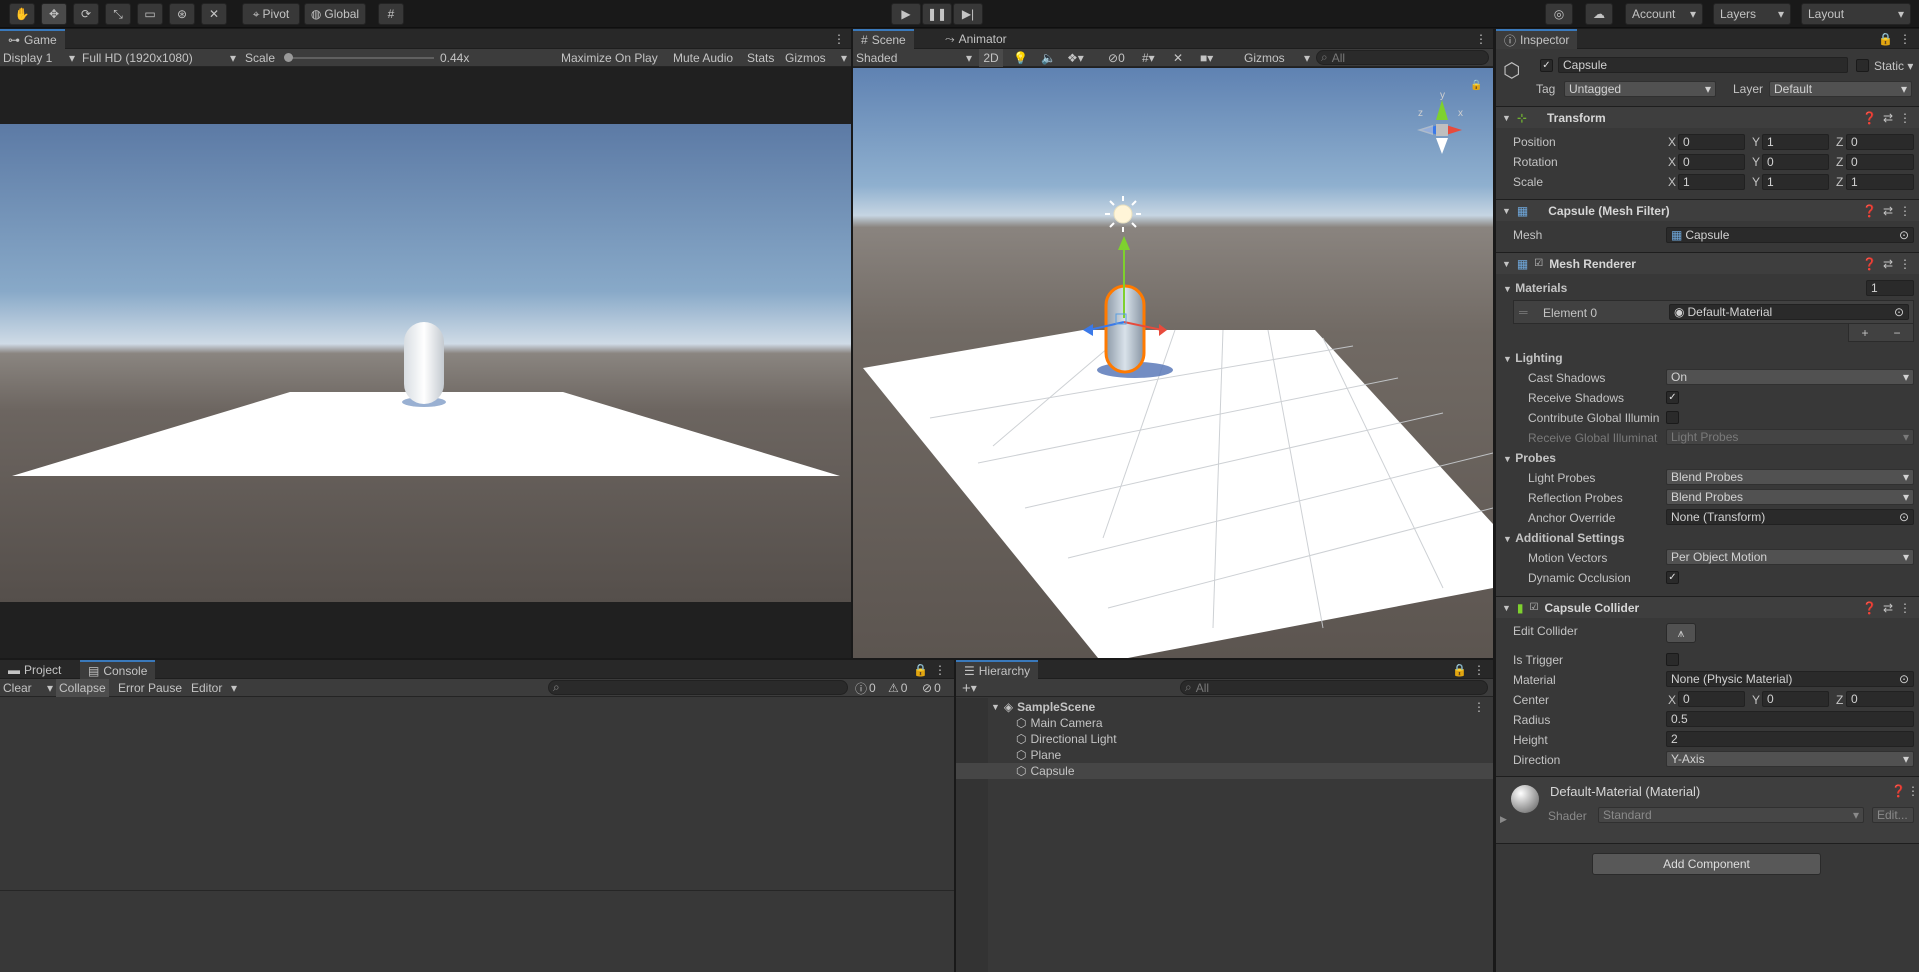 The width and height of the screenshot is (1919, 972). Describe the element at coordinates (1564, 538) in the screenshot. I see `additional-settings-foldout: ▼ Additional Settings` at that location.